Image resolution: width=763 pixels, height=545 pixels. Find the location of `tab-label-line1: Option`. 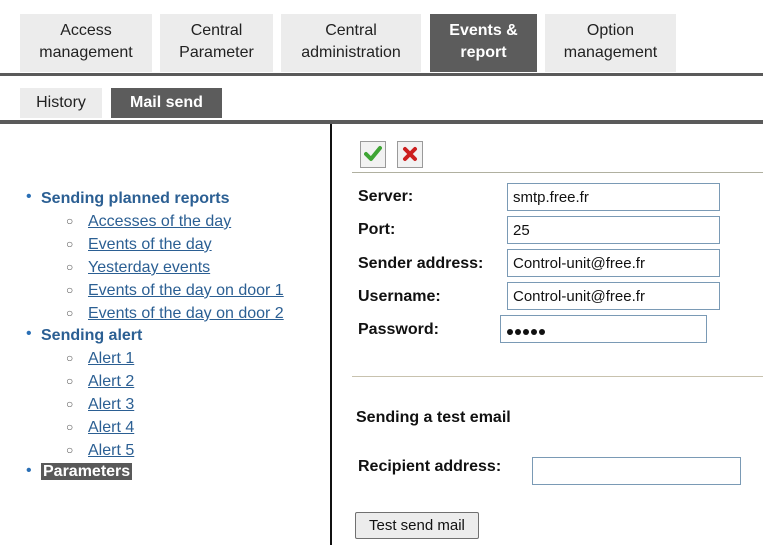

tab-label-line1: Option is located at coordinates (610, 30).